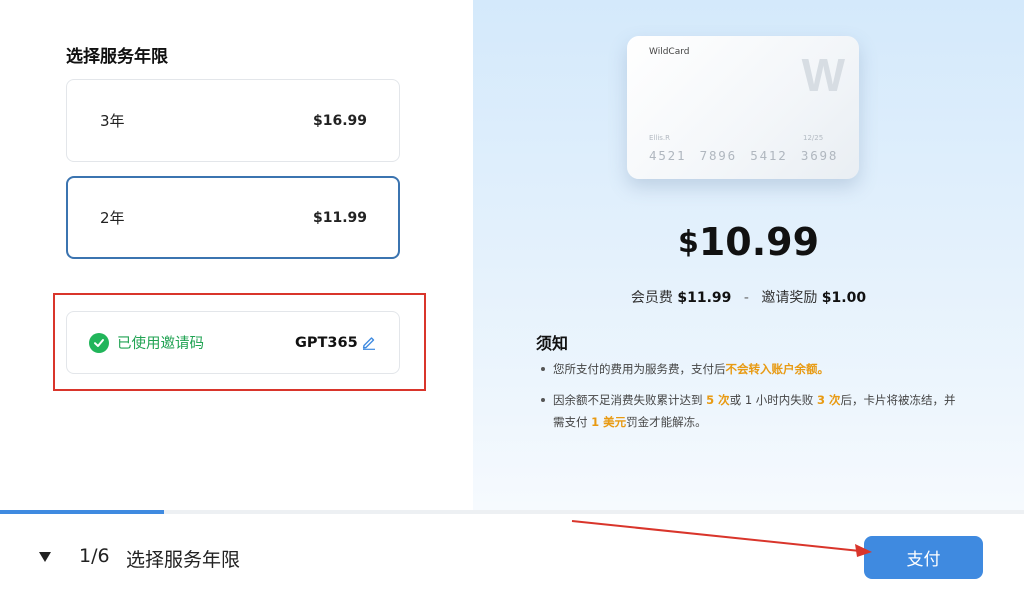  Describe the element at coordinates (233, 217) in the screenshot. I see `plan-option-2-years-selected: 2年 $11.99` at that location.